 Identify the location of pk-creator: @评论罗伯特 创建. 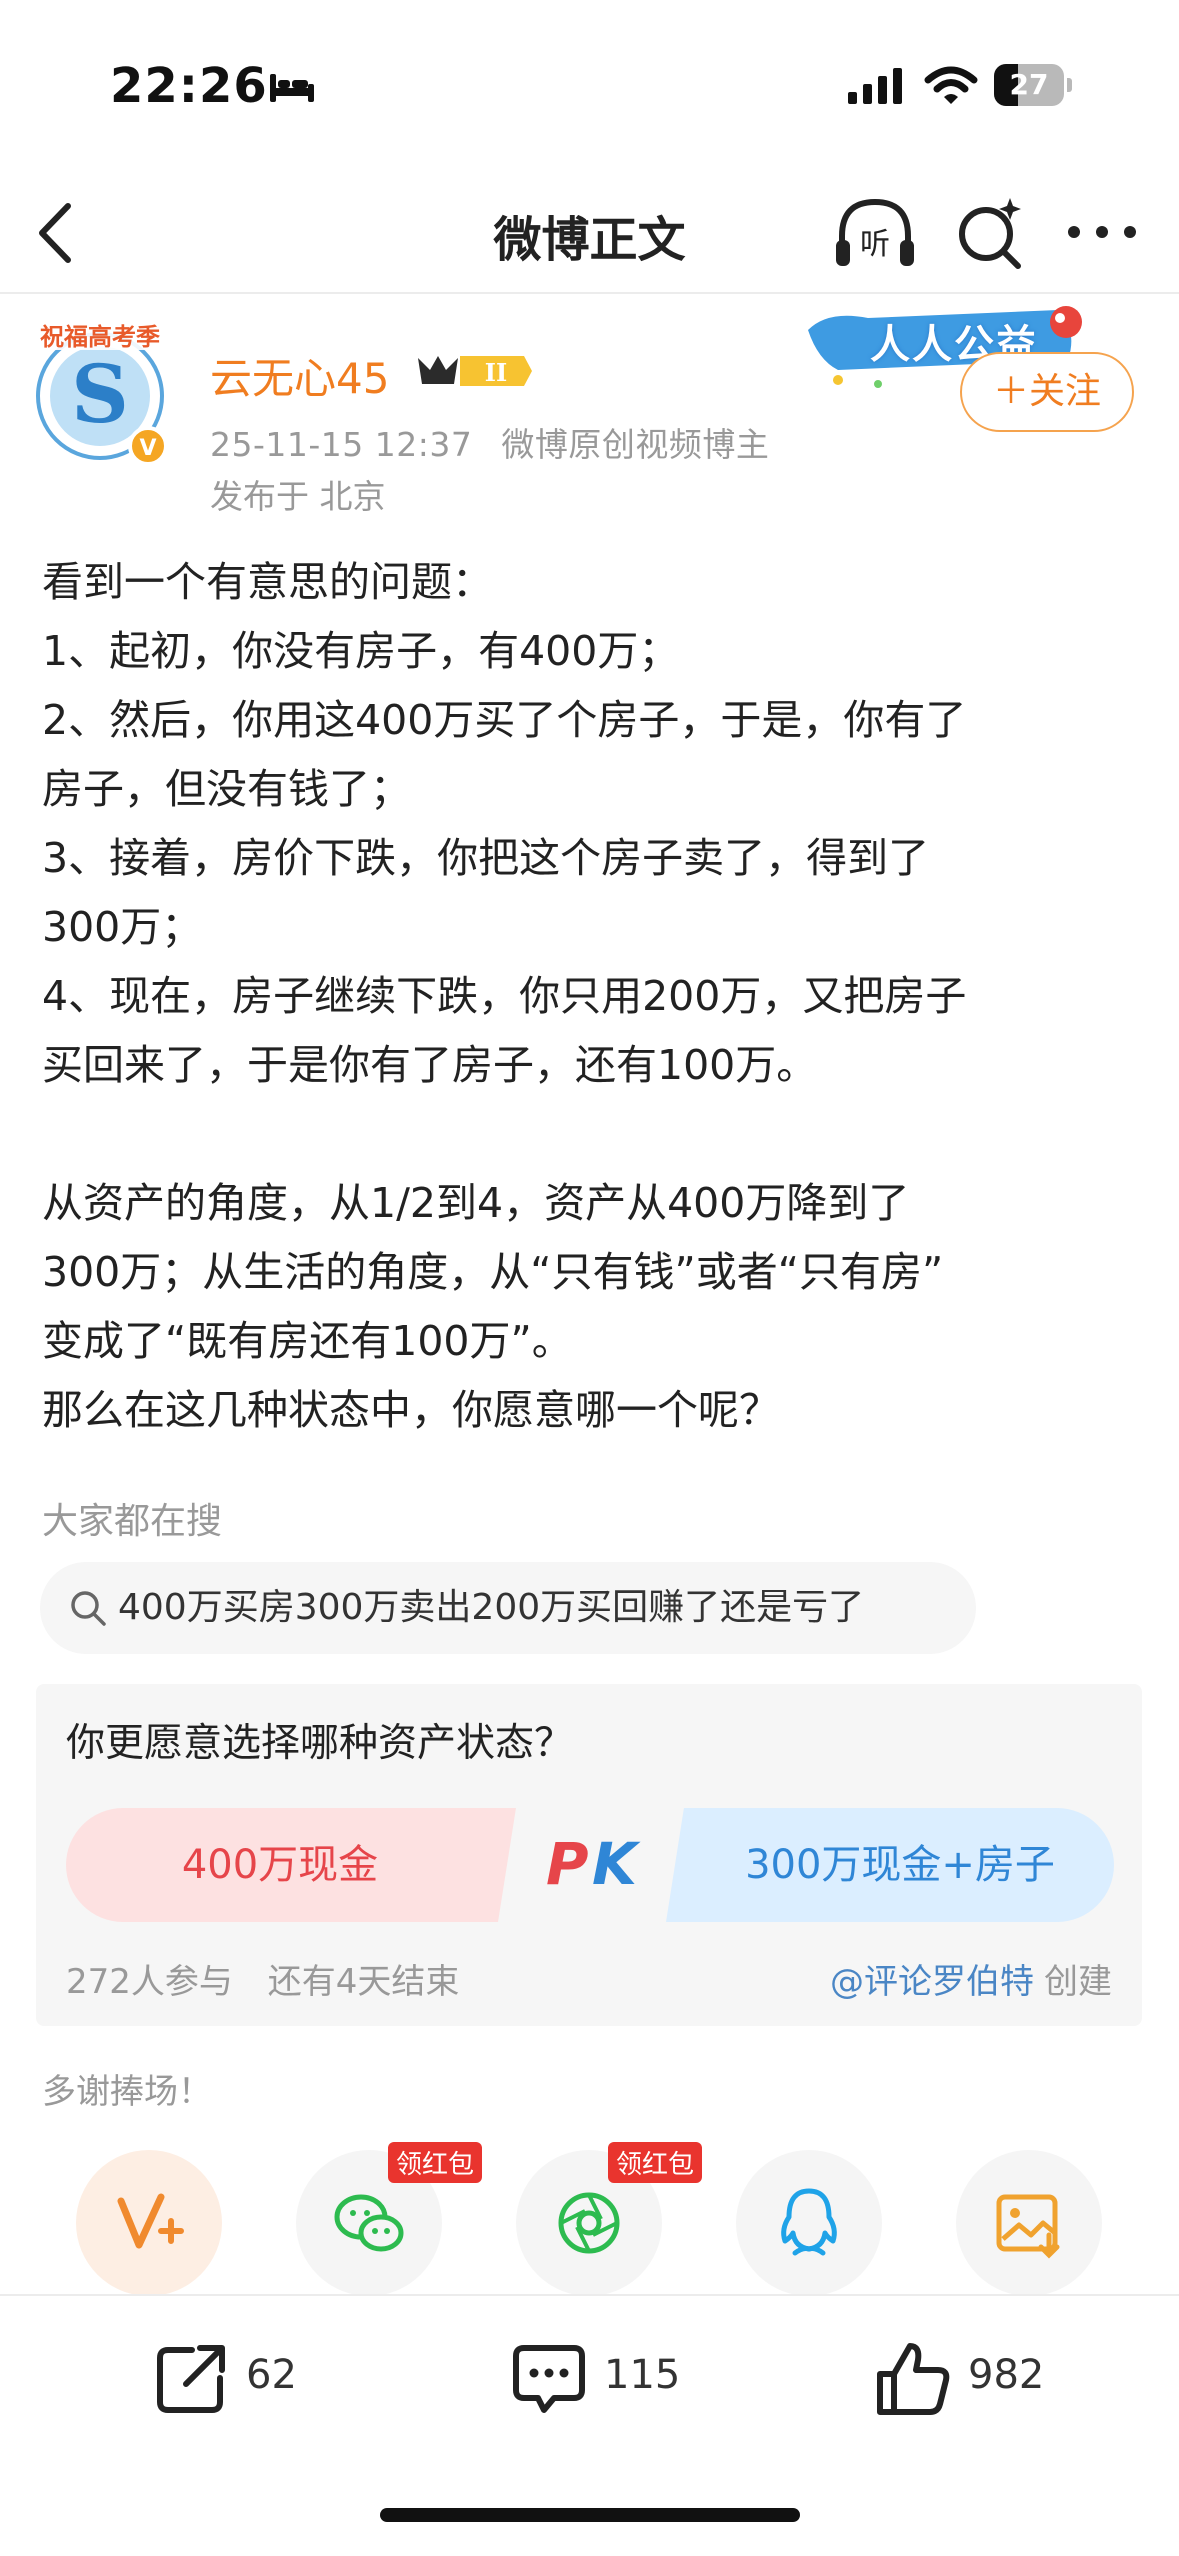
(971, 1978).